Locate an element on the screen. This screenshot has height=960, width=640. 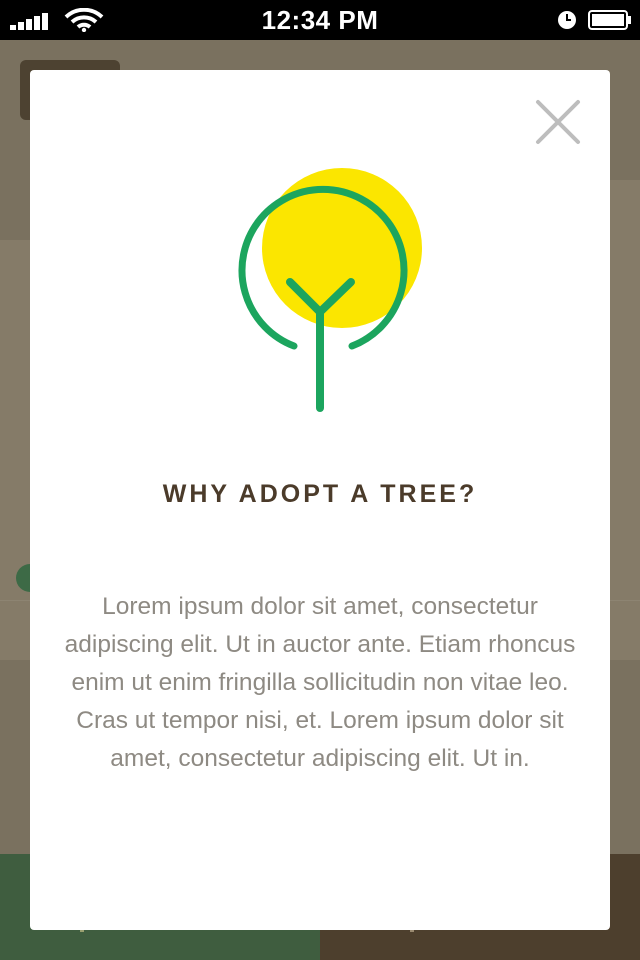
tree-icon is located at coordinates (330, 290).